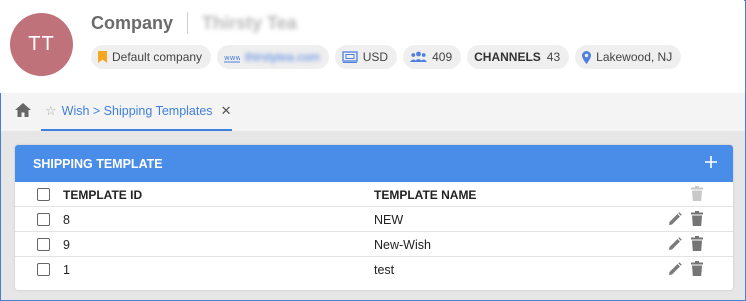  Describe the element at coordinates (384, 270) in the screenshot. I see `template-name-cell: test` at that location.